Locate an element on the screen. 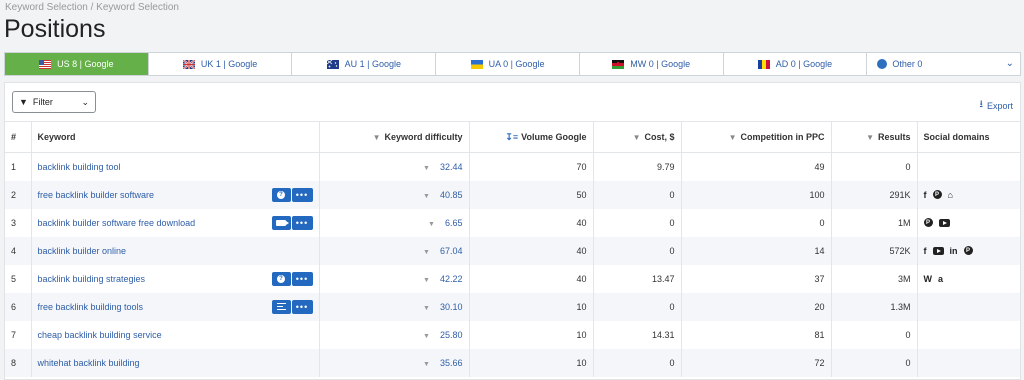  video-button is located at coordinates (281, 222).